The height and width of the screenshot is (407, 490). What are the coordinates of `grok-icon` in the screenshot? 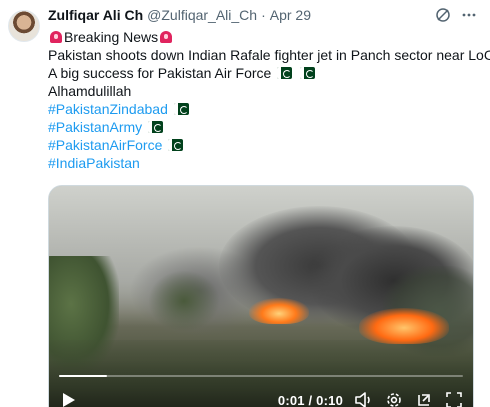 It's located at (443, 15).